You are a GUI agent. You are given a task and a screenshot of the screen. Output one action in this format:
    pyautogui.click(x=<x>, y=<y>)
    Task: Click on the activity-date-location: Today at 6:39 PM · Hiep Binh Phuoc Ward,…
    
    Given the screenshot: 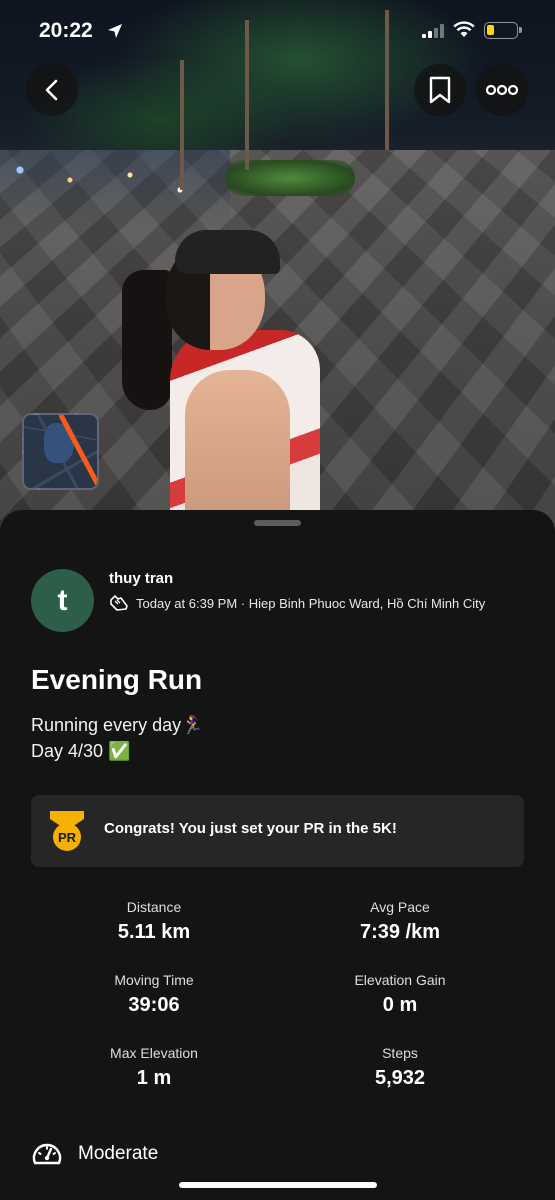 What is the action you would take?
    pyautogui.click(x=311, y=603)
    